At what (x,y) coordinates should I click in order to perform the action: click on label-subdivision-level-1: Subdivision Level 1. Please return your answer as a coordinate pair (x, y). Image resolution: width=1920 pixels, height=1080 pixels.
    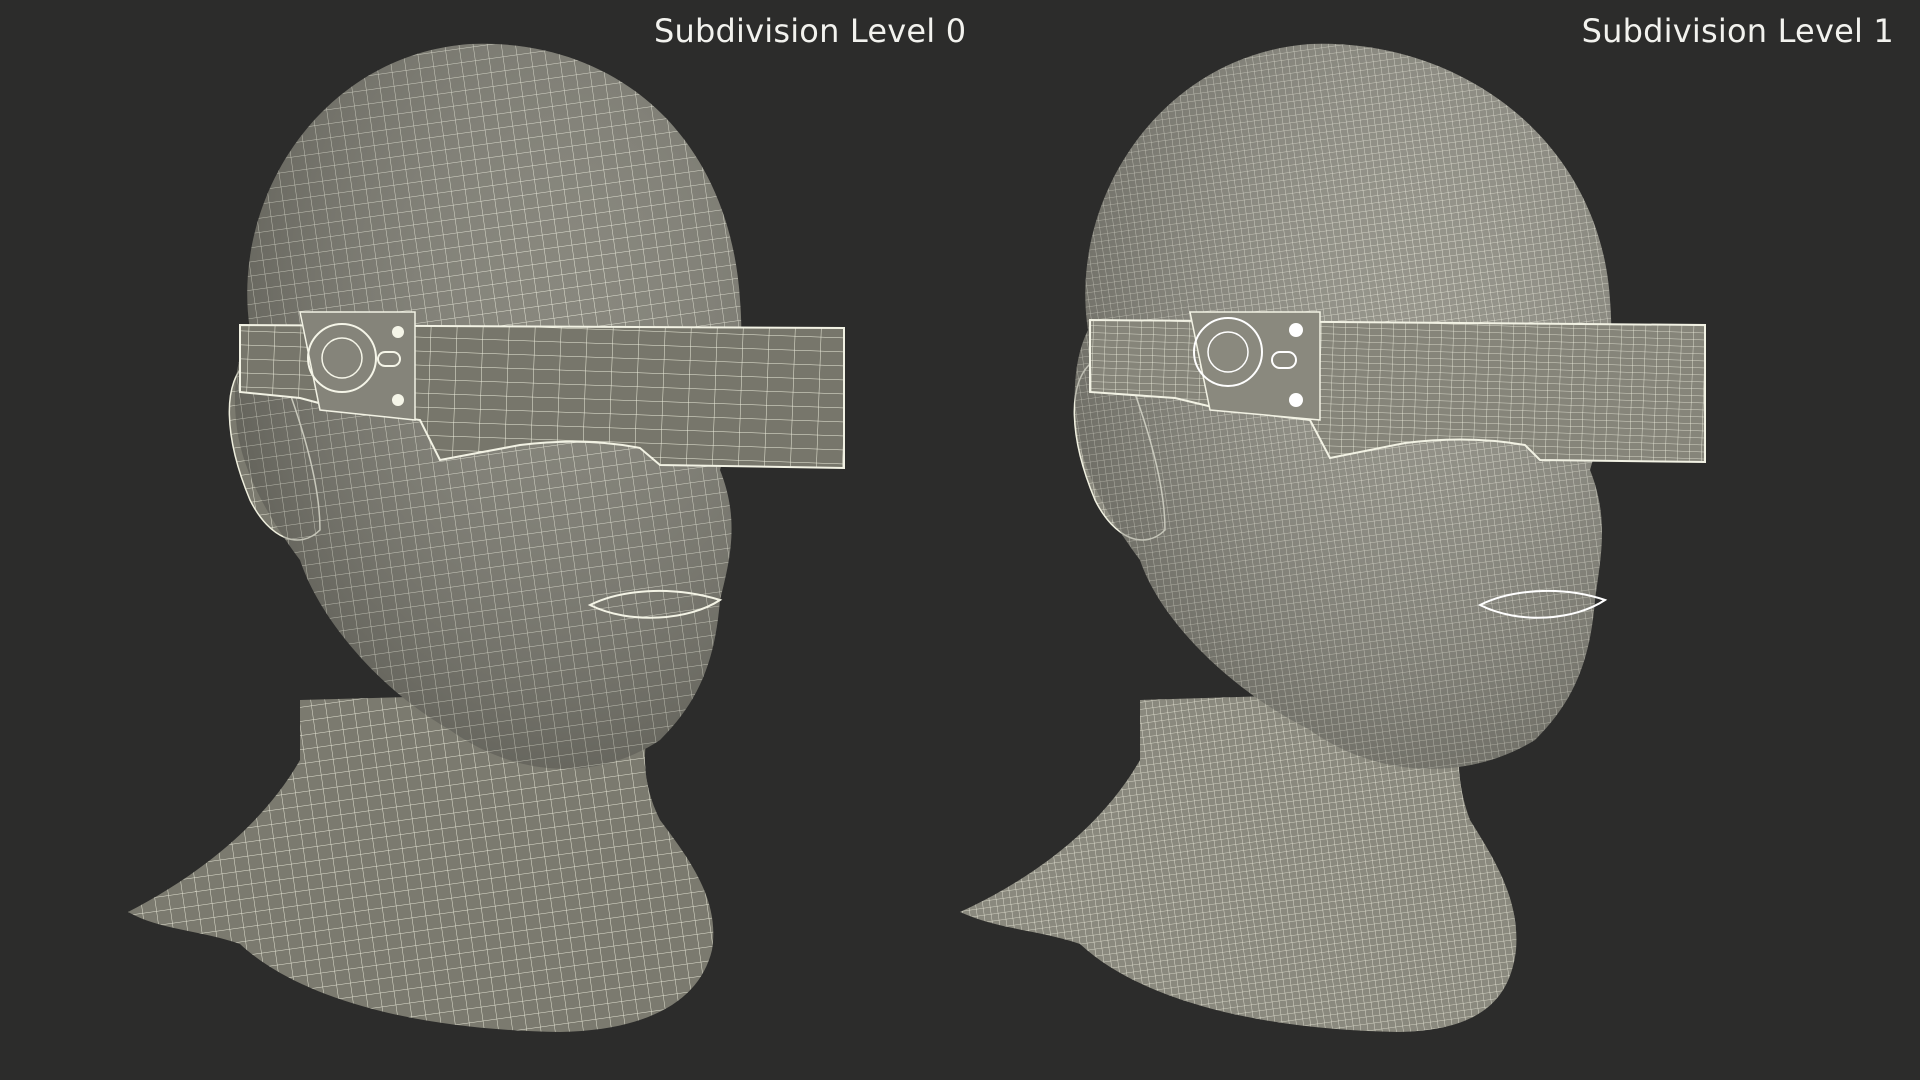
    Looking at the image, I should click on (1737, 31).